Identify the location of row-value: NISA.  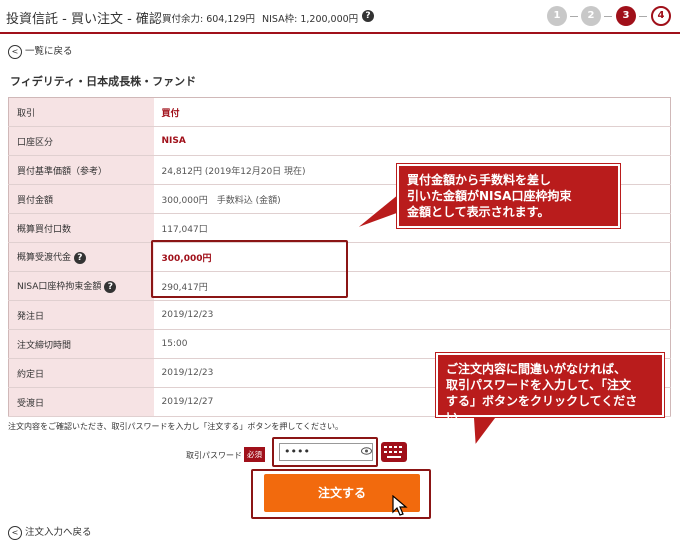
(412, 141).